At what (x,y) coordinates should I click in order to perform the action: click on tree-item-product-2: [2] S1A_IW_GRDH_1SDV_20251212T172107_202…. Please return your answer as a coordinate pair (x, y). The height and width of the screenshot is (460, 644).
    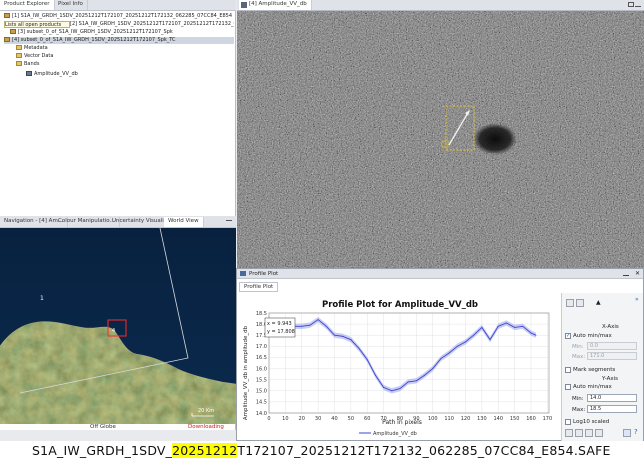
    Looking at the image, I should click on (152, 24).